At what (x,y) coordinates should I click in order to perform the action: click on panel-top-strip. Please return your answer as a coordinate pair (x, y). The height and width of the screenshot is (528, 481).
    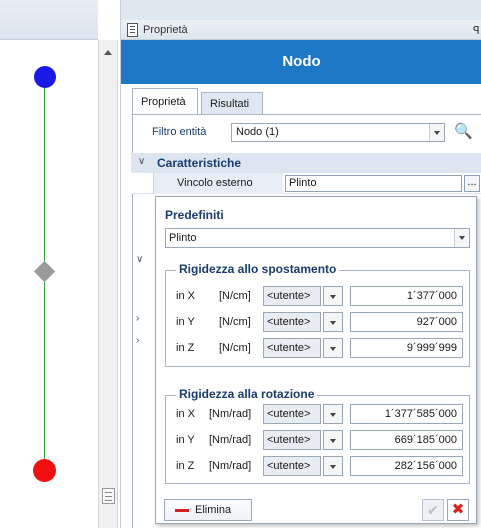
    Looking at the image, I should click on (301, 10).